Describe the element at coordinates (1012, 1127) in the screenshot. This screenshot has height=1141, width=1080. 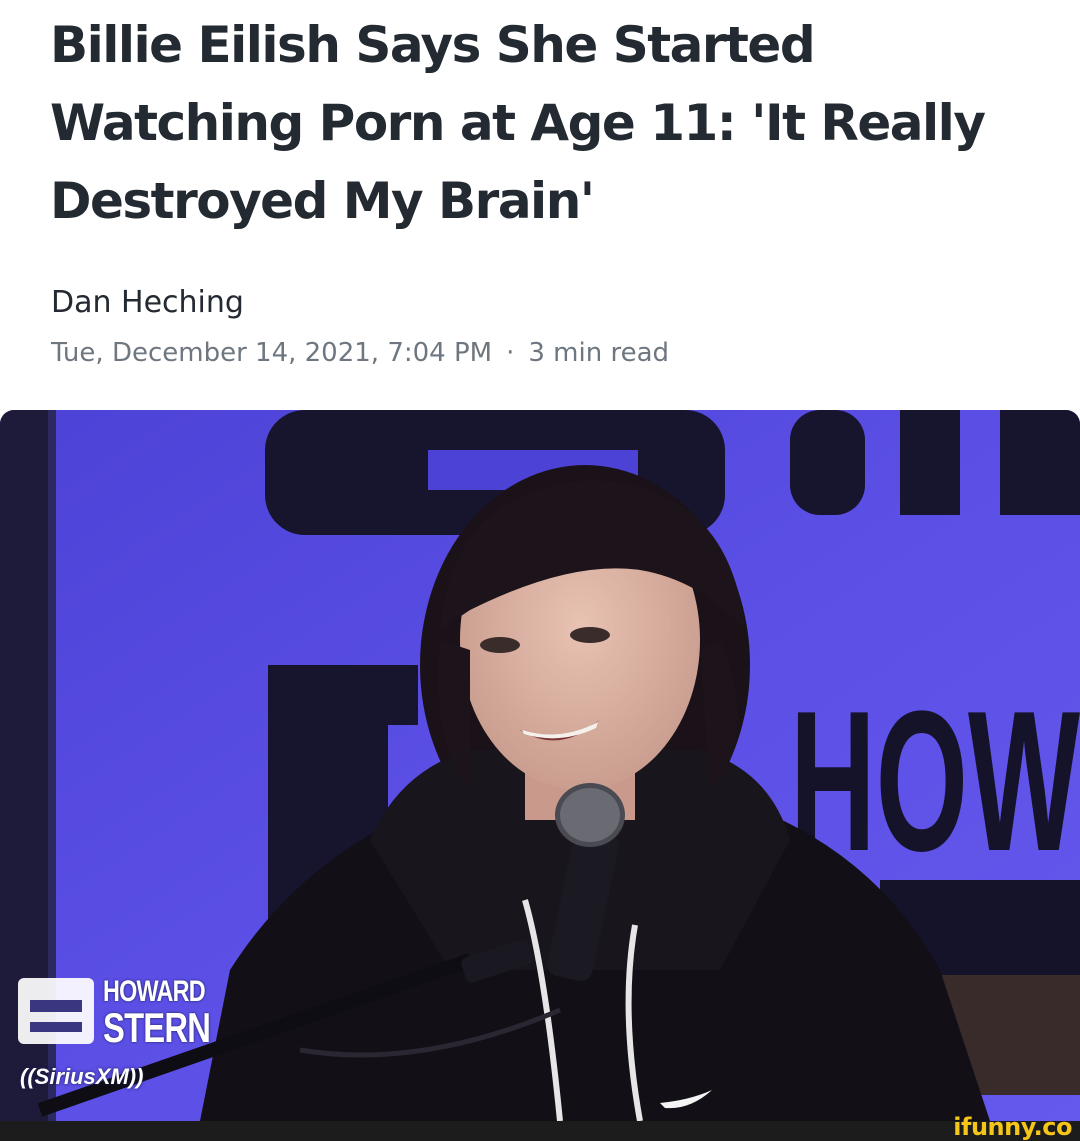
I see `ifunny-watermark: ifunny.co` at that location.